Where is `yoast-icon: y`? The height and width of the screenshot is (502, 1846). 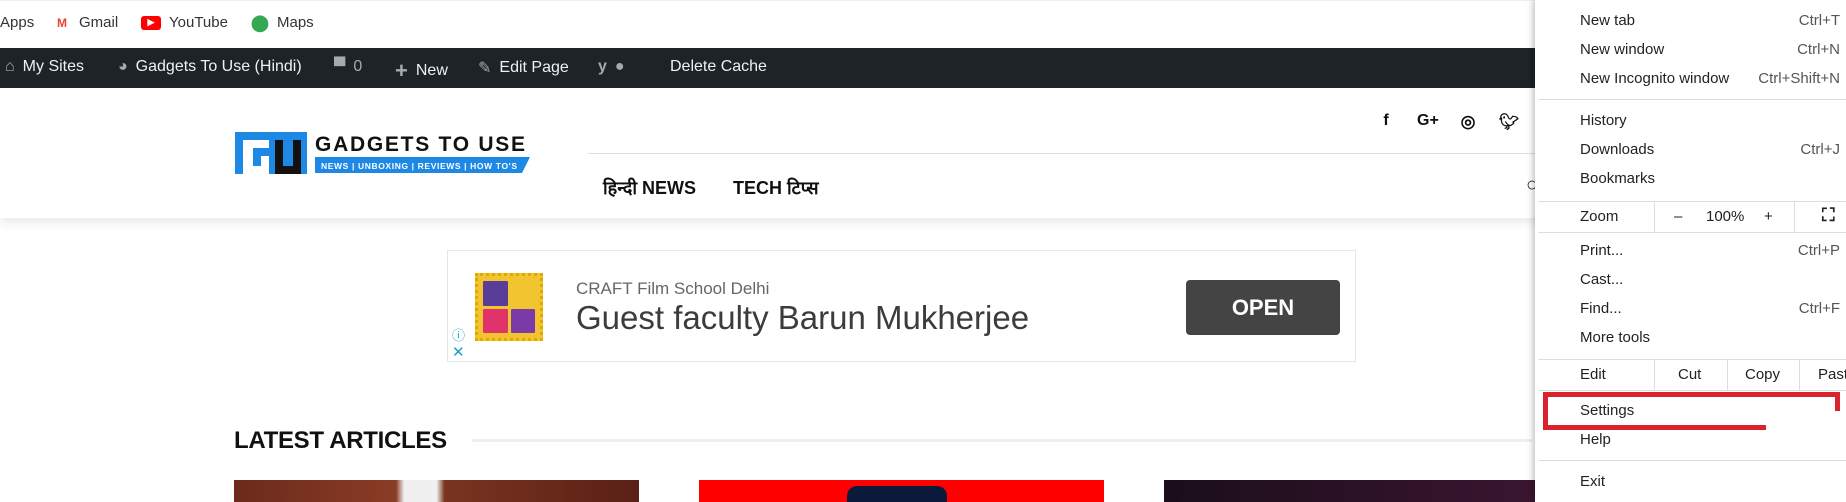
yoast-icon: y is located at coordinates (602, 66).